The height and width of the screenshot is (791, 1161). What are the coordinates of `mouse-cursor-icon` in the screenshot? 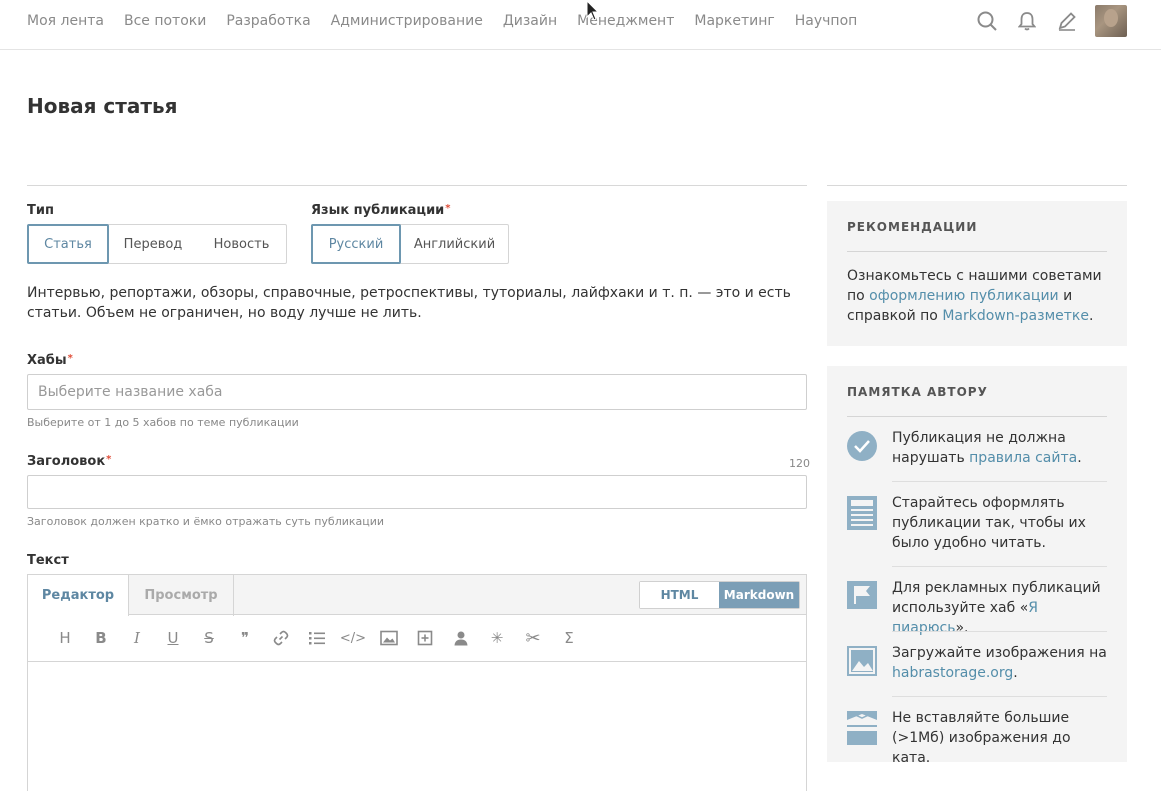 It's located at (593, 10).